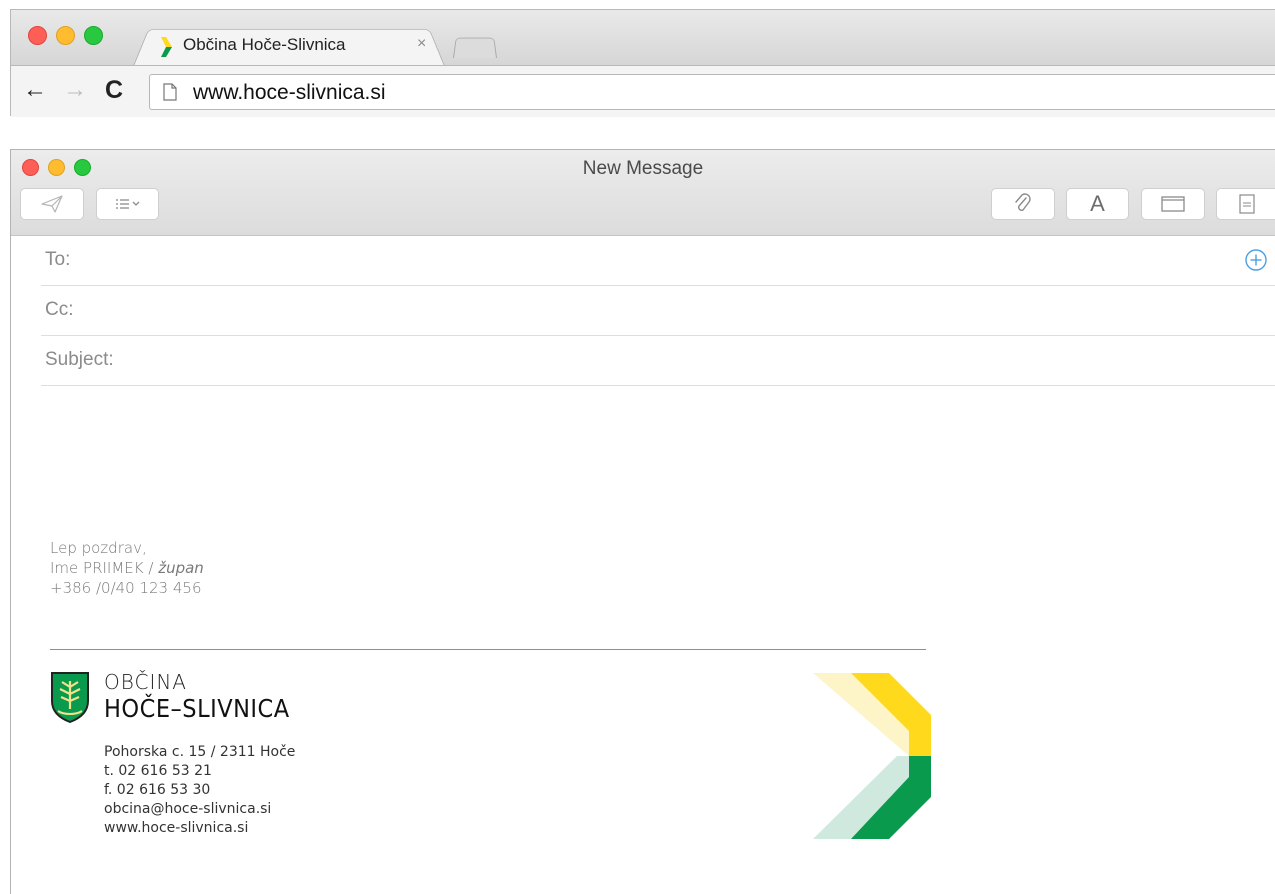  I want to click on browser-toolbar: ← → C www.hoce-slivnica.si, so click(643, 91).